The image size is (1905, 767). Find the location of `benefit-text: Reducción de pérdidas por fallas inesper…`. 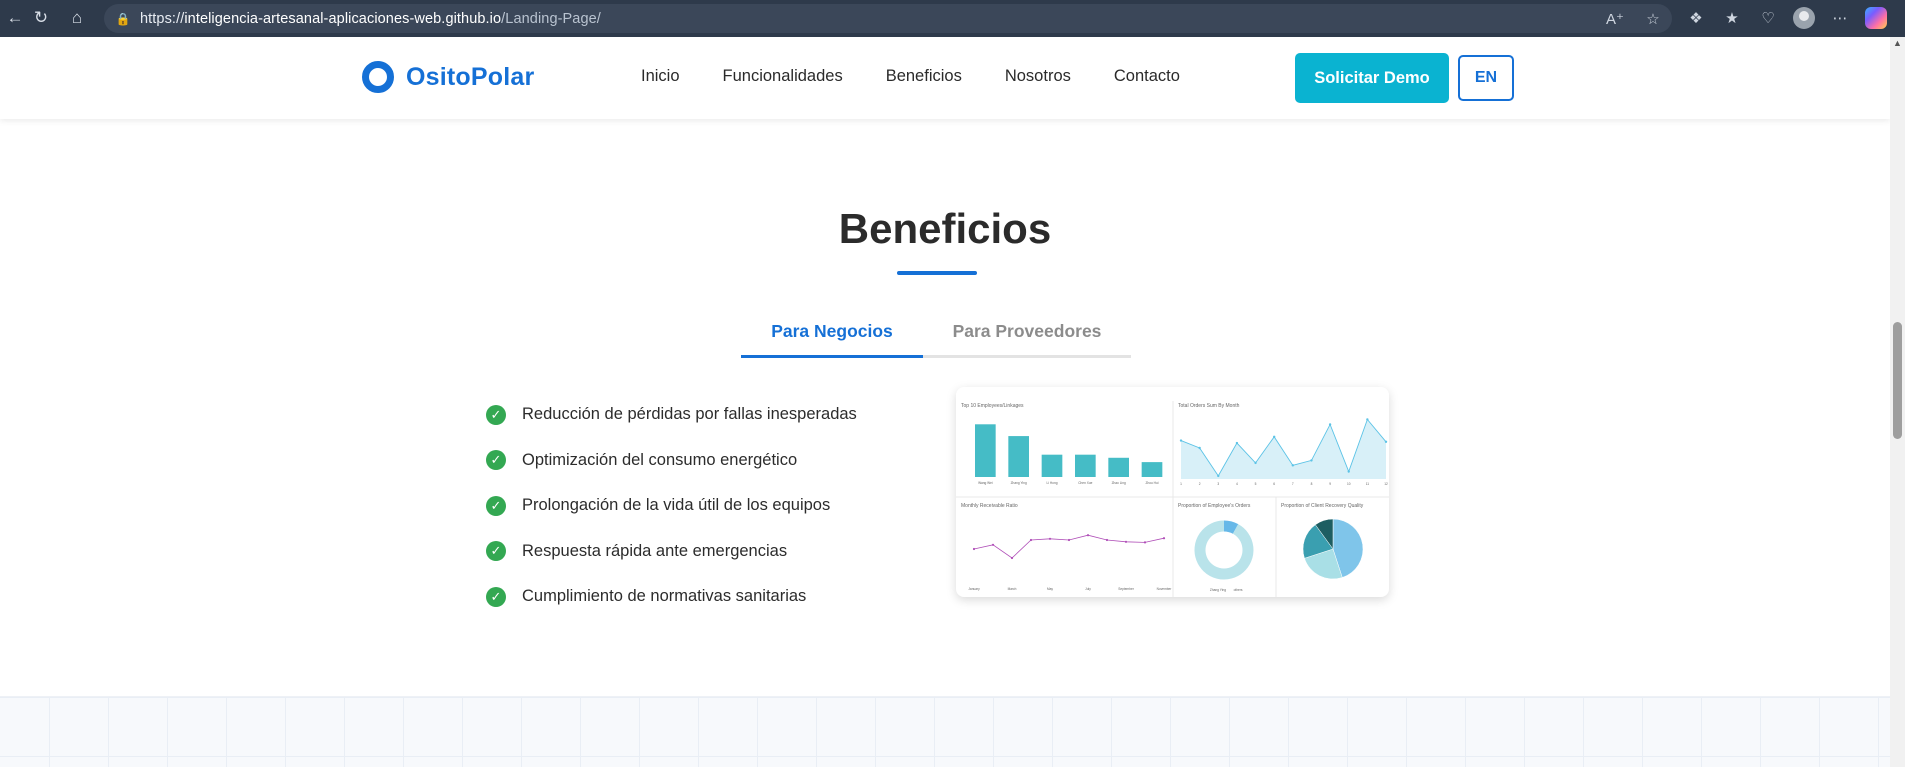

benefit-text: Reducción de pérdidas por fallas inesper… is located at coordinates (689, 414).